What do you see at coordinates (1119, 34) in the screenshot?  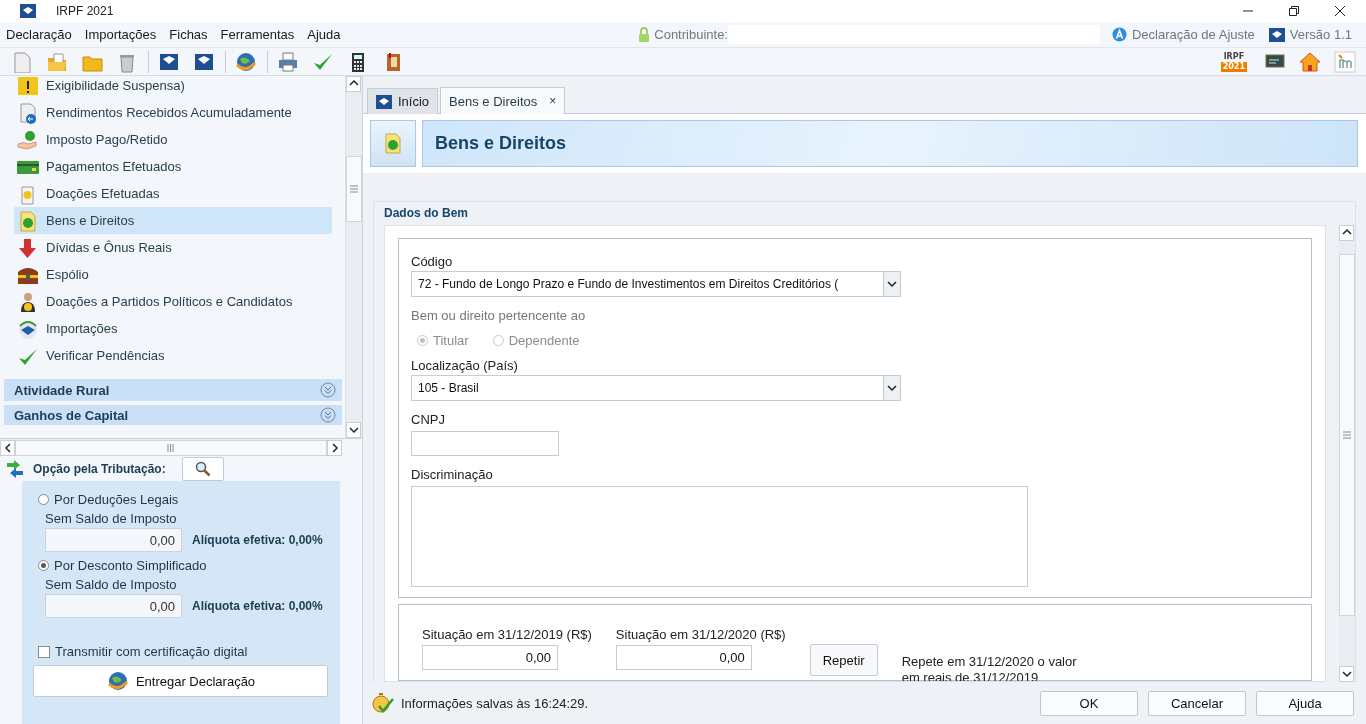 I see `letter-a-icon` at bounding box center [1119, 34].